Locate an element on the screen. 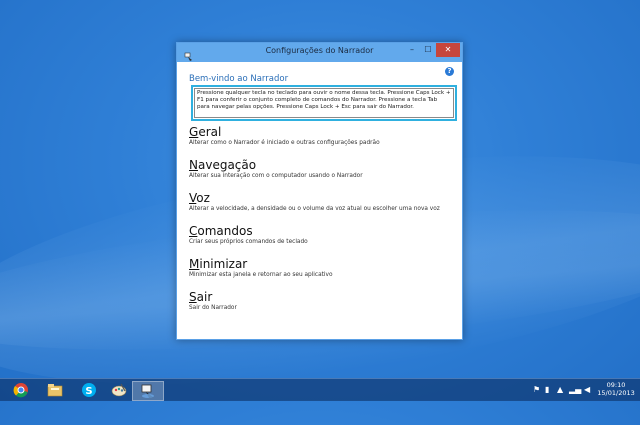  skype-icon: S is located at coordinates (89, 390).